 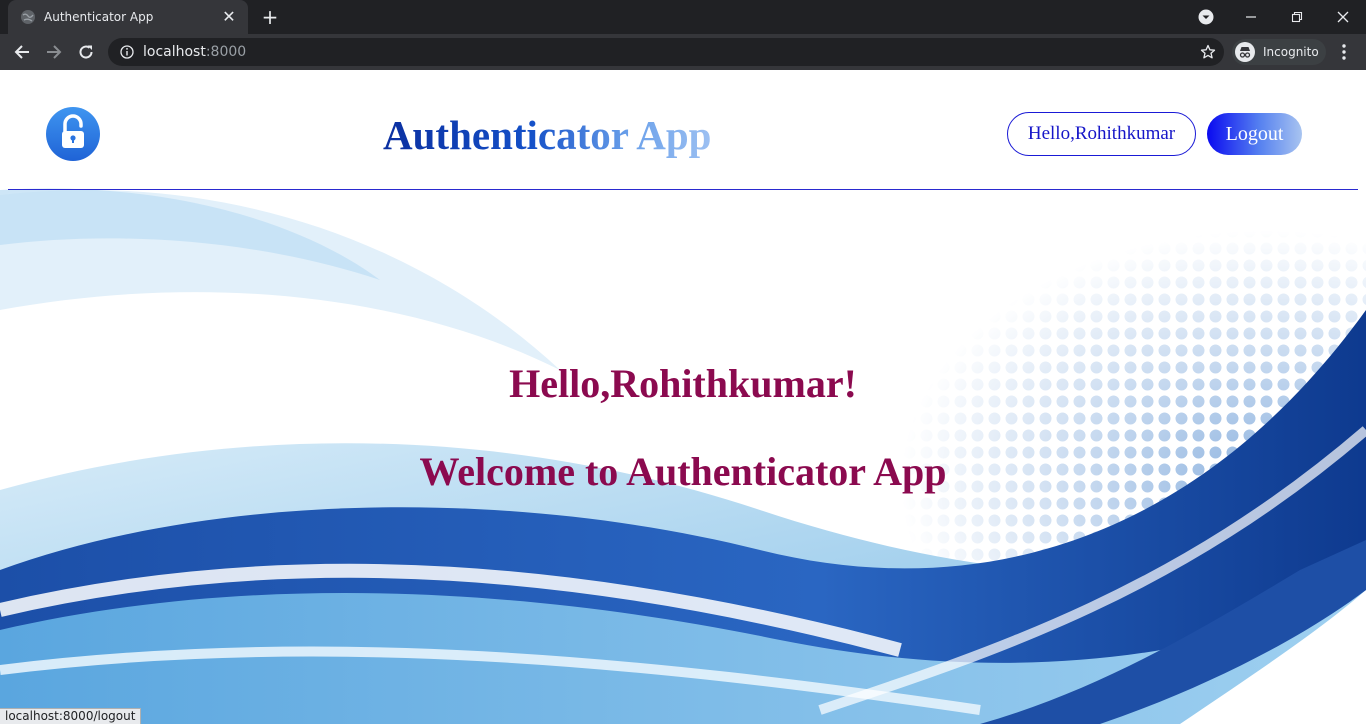 I want to click on minimize-icon, so click(x=1251, y=17).